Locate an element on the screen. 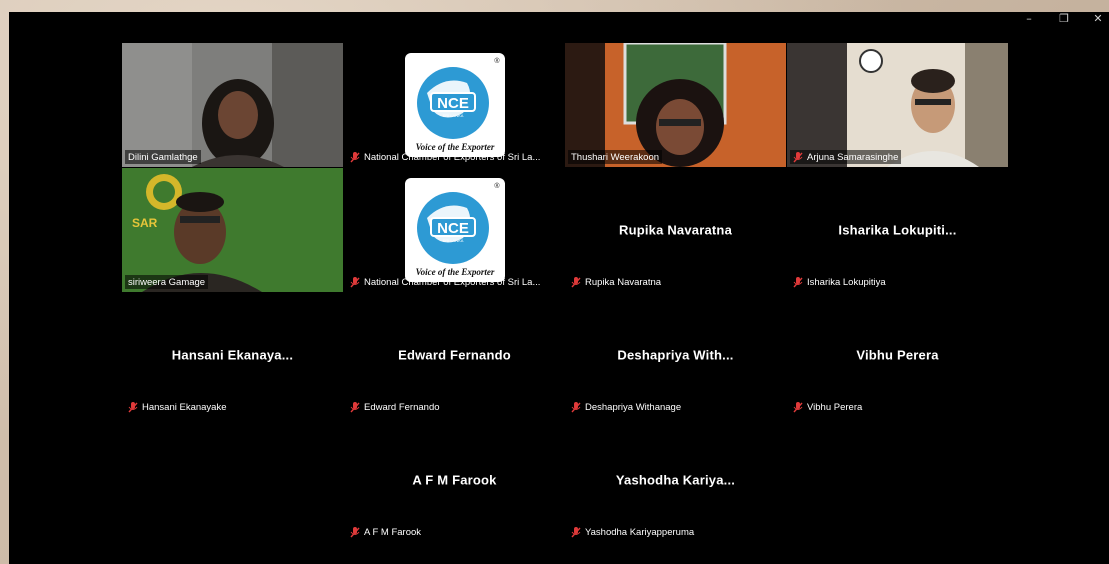  video-tile-isharika: Isharika Lokupiti... Isharika Lokupitiya is located at coordinates (897, 230).